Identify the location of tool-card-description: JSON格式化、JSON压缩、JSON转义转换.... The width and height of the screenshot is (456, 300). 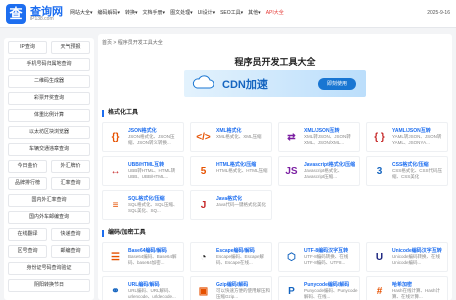
(151, 139).